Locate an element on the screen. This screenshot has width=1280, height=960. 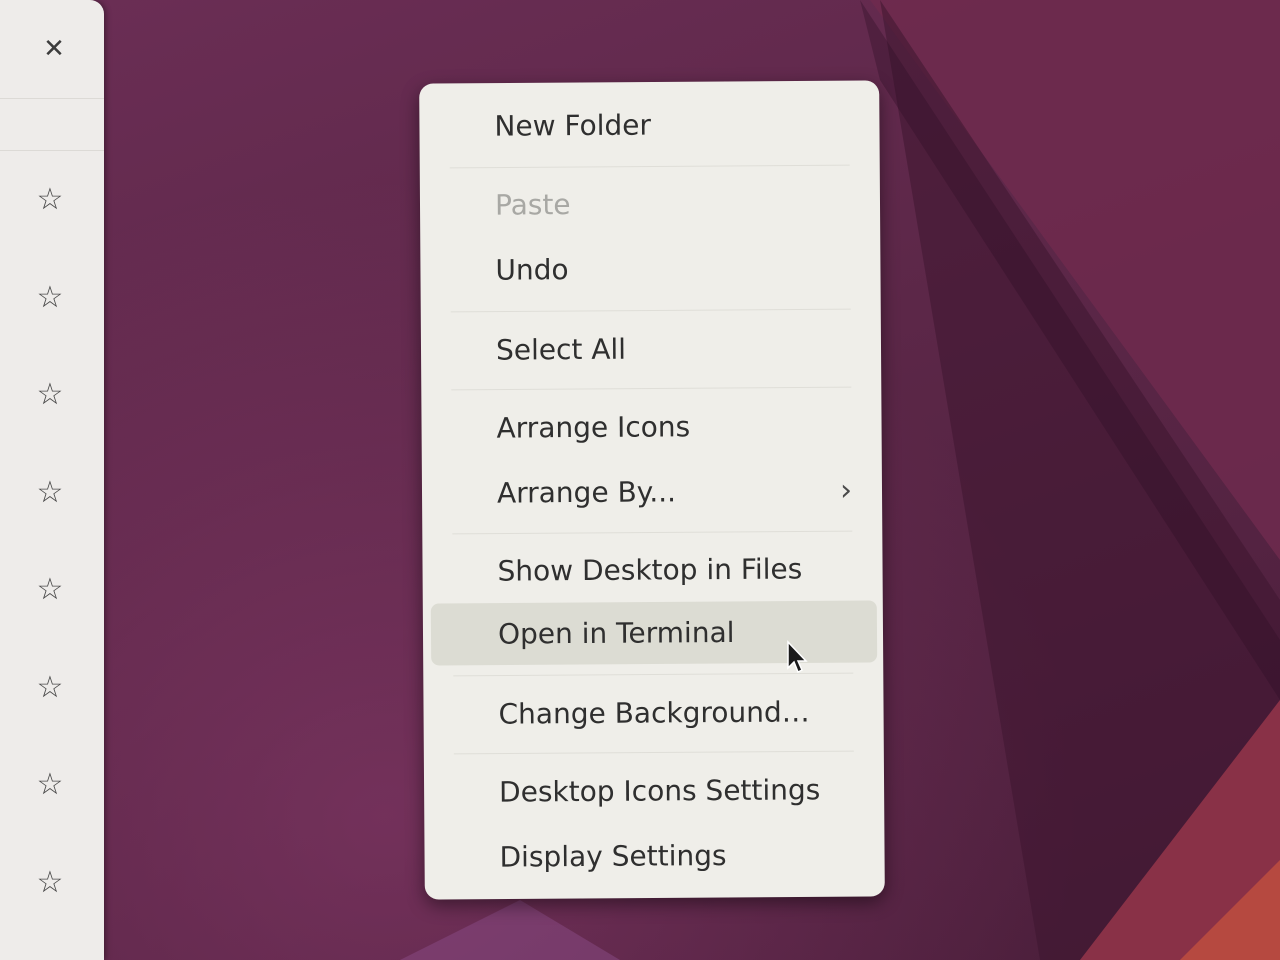
mouse-pointer-icon is located at coordinates (797, 657).